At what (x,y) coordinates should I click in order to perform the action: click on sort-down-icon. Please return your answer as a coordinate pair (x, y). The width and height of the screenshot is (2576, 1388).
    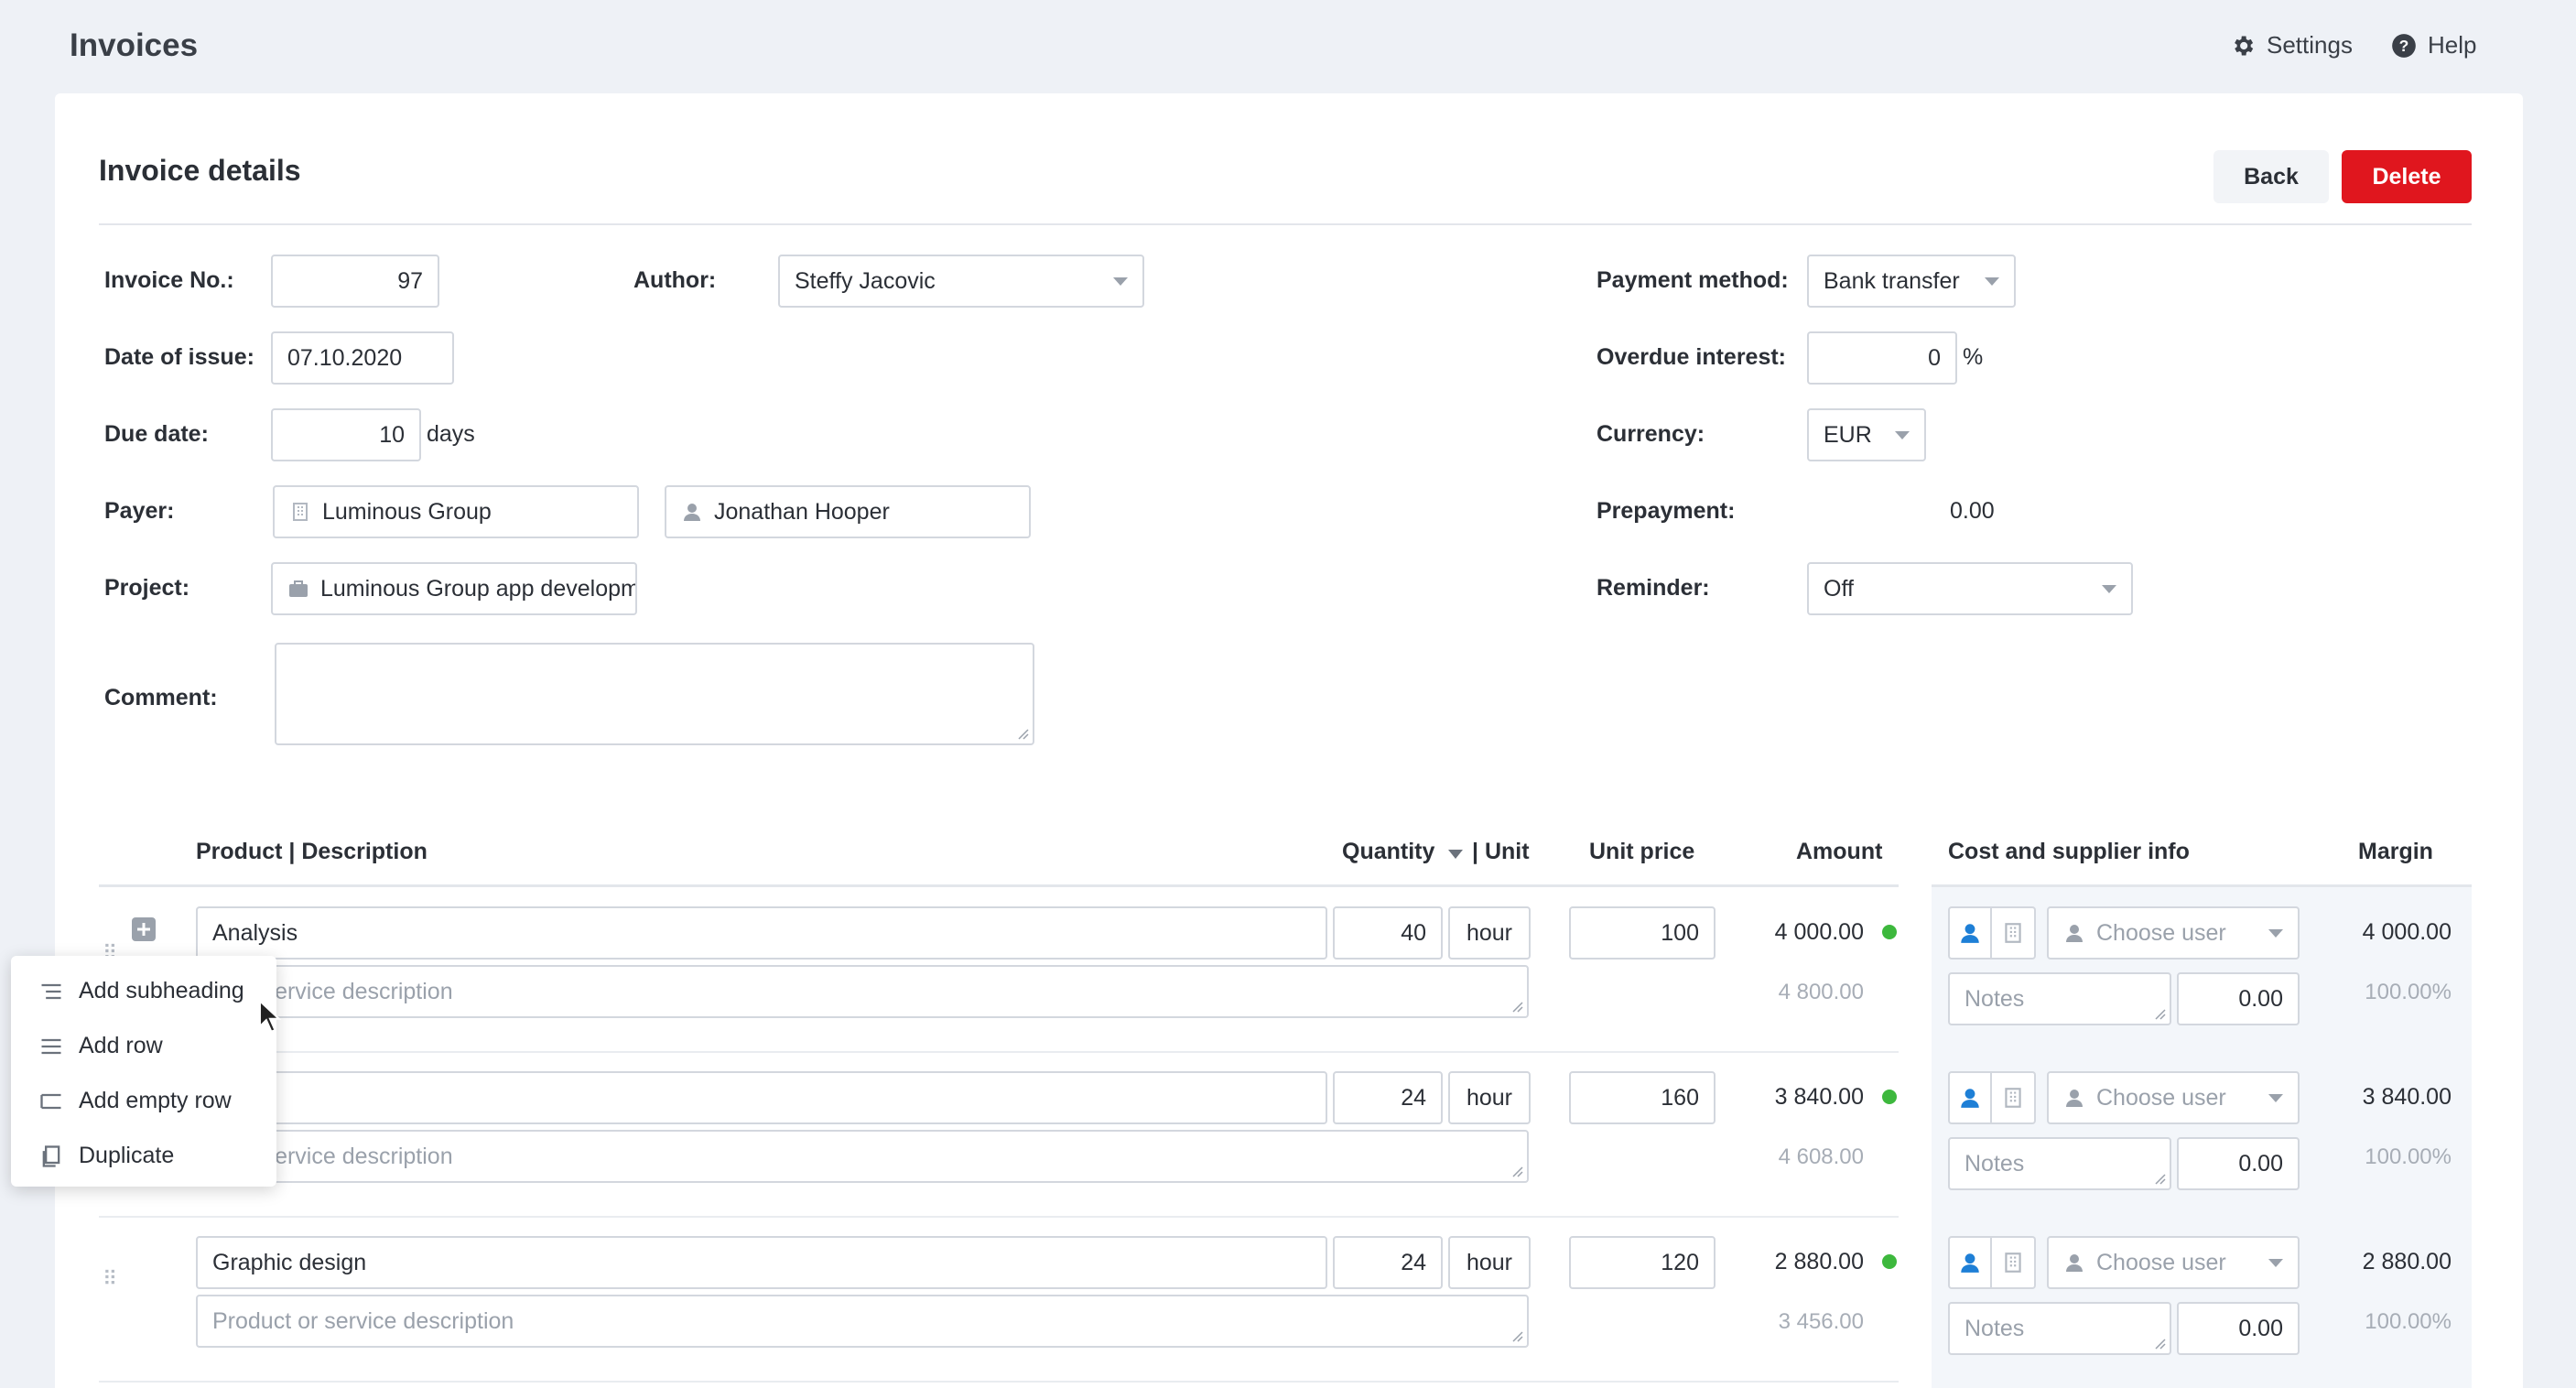
    Looking at the image, I should click on (1456, 855).